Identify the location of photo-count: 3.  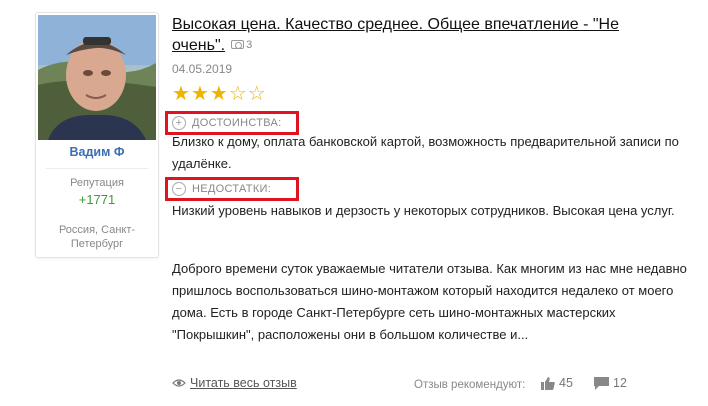
(241, 45).